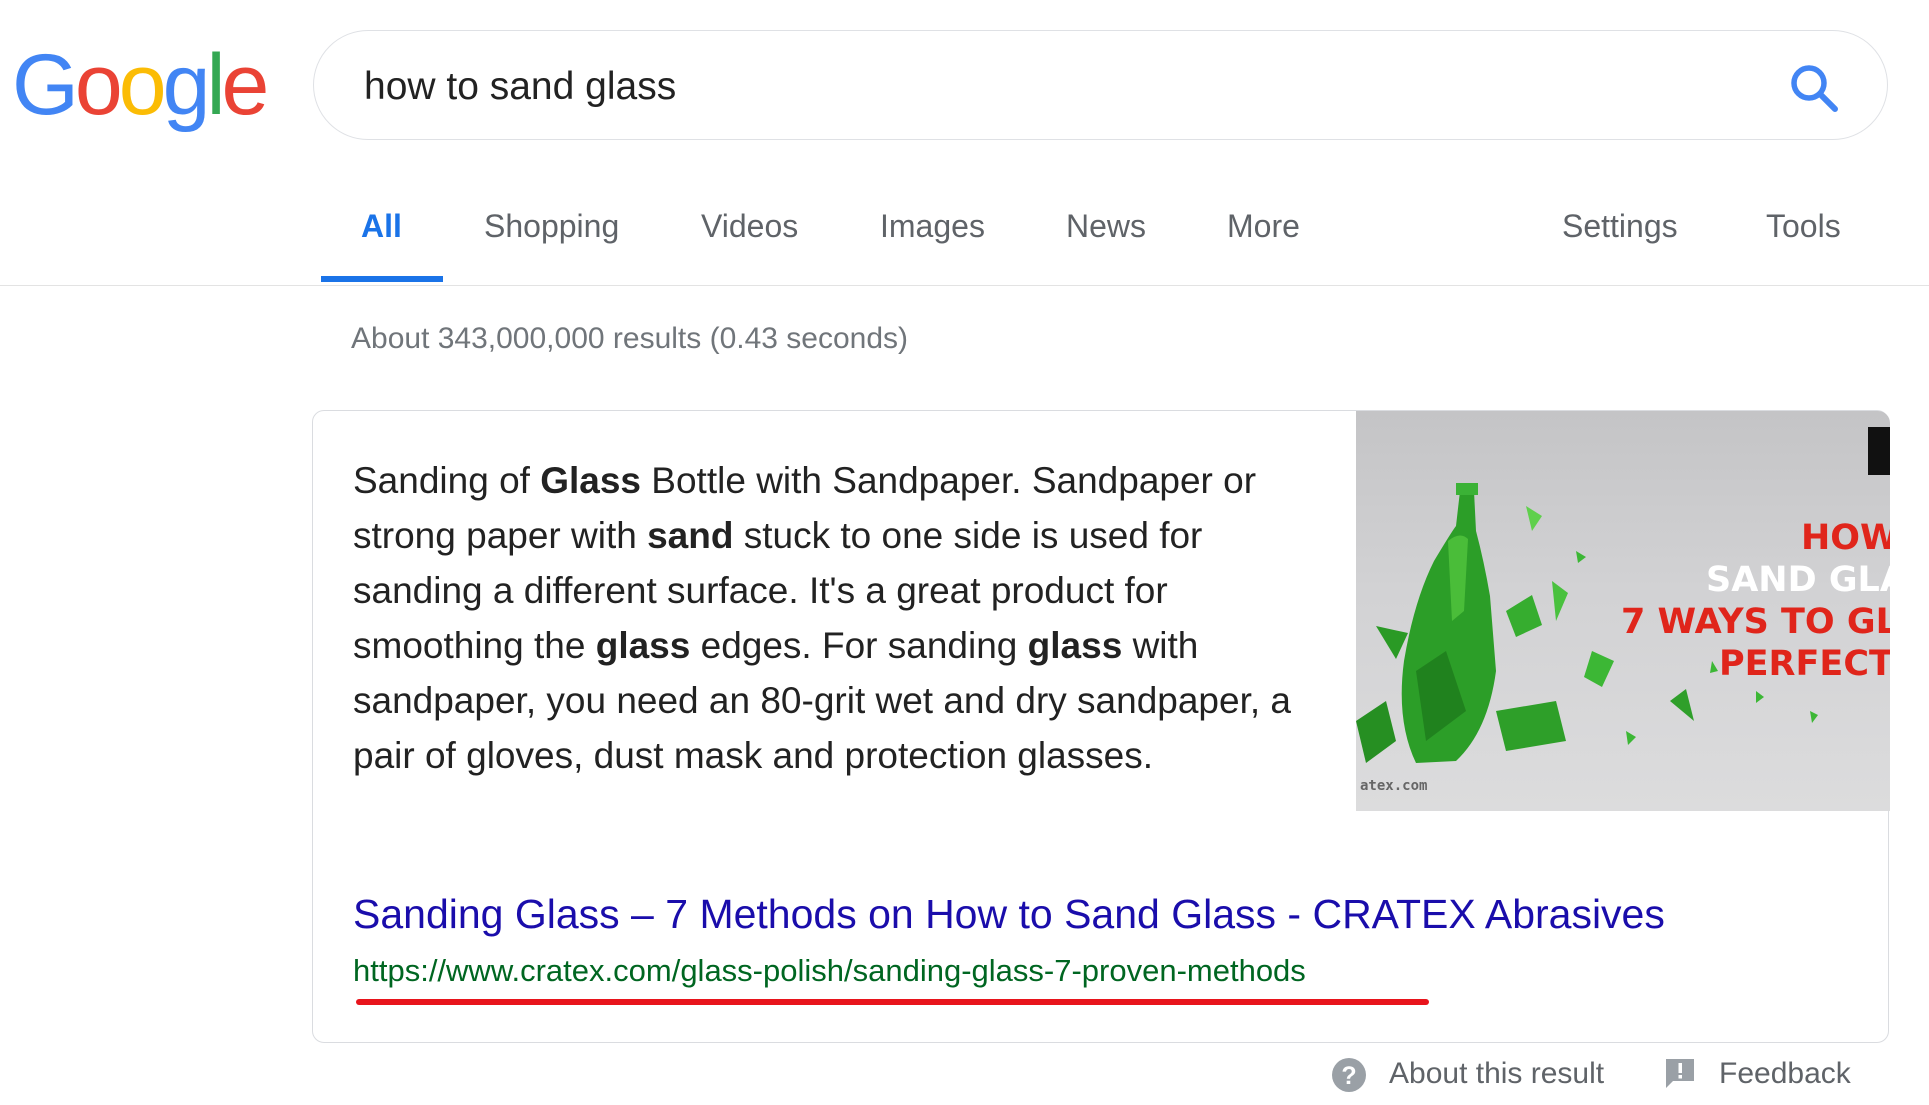 This screenshot has width=1929, height=1105. I want to click on image-watermark: atex.com, so click(1394, 786).